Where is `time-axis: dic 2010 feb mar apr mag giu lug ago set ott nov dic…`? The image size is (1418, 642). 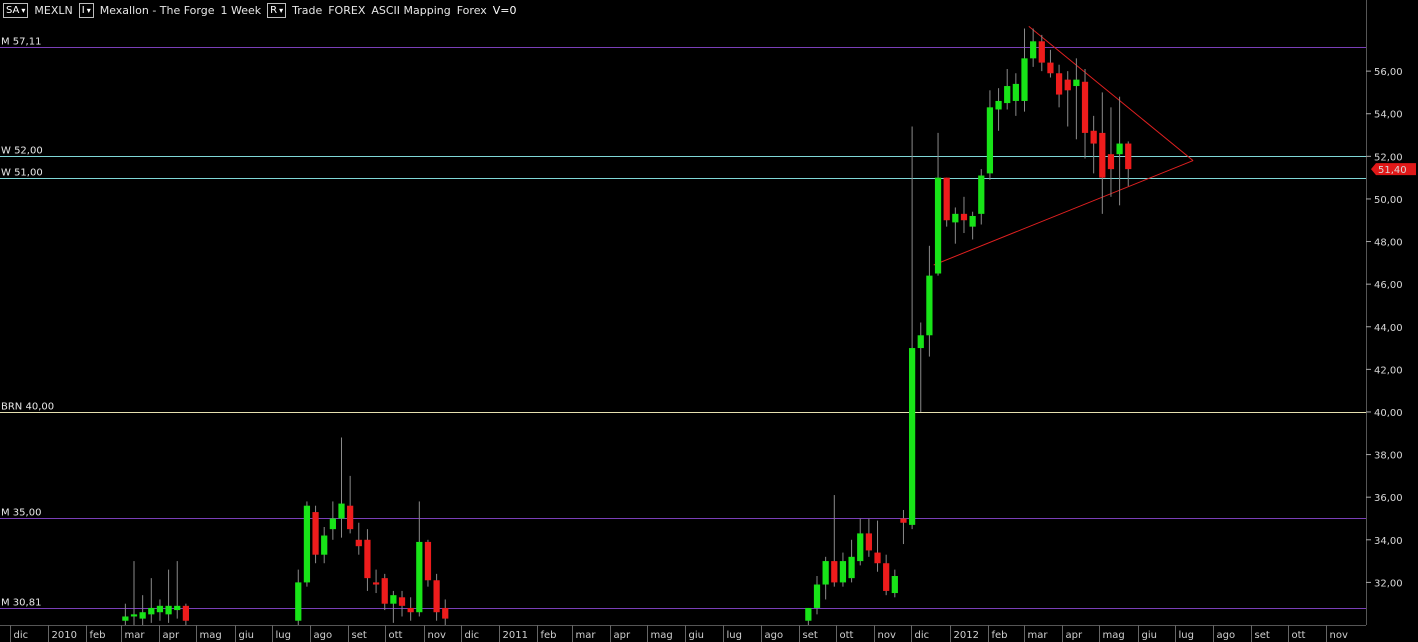 time-axis: dic 2010 feb mar apr mag giu lug ago set ott nov dic… is located at coordinates (709, 633).